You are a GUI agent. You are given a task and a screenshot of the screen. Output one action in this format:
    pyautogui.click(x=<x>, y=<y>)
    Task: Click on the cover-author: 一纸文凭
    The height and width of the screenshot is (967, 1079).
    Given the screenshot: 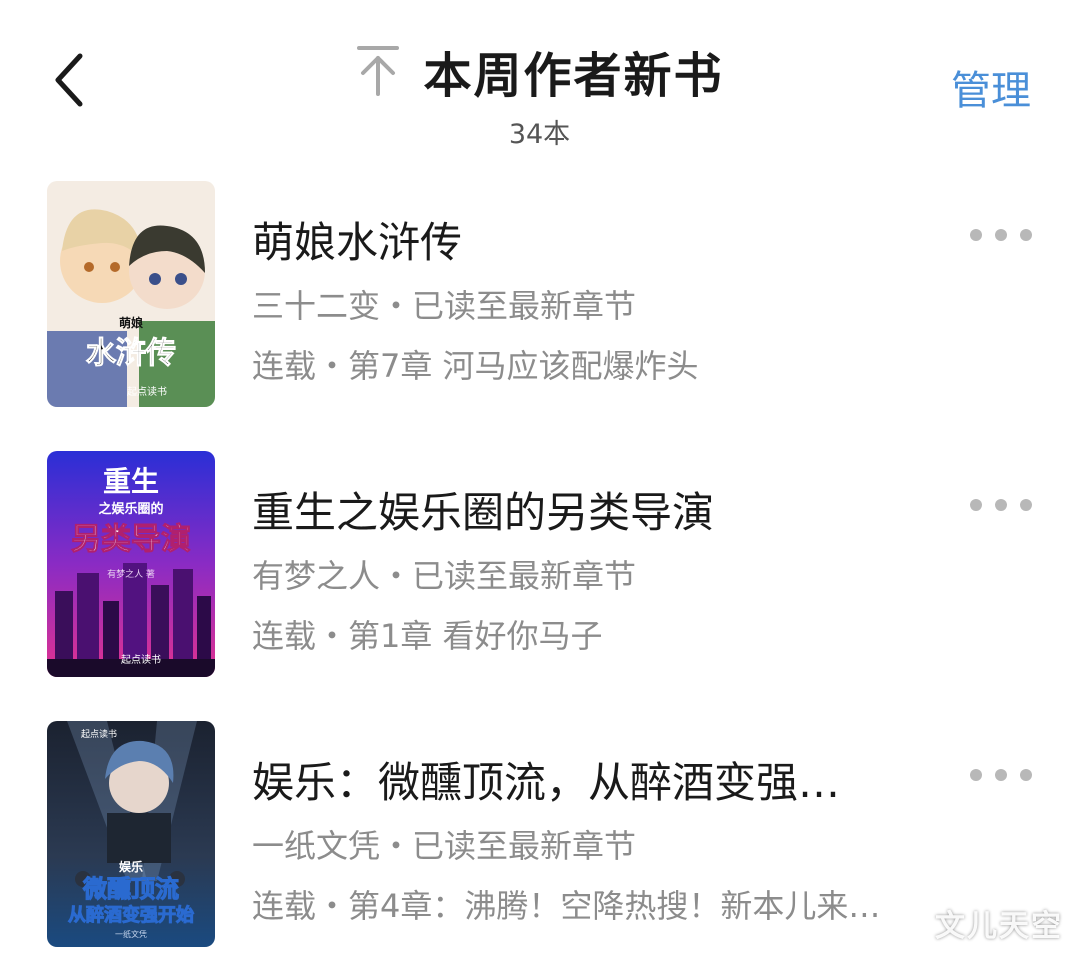 What is the action you would take?
    pyautogui.click(x=131, y=934)
    